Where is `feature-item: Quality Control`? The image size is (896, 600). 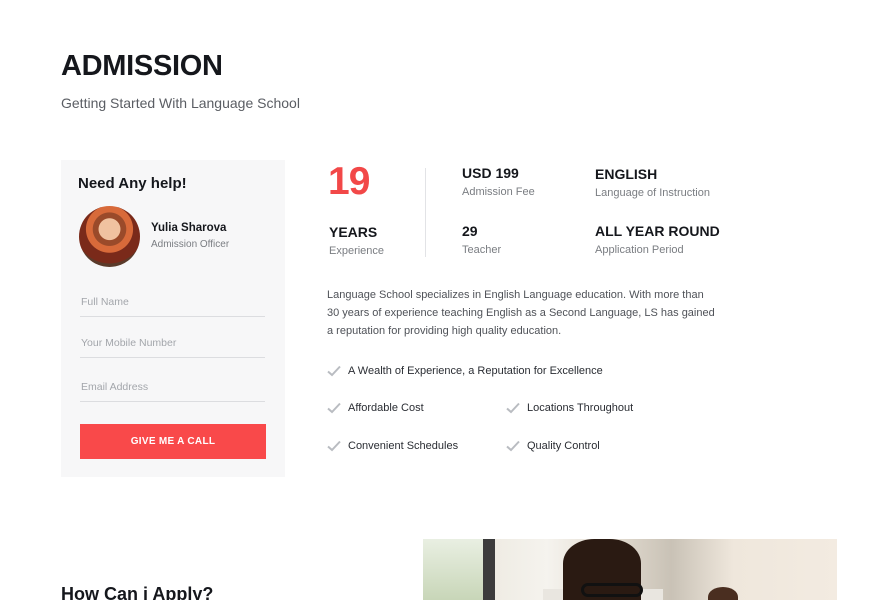
feature-item: Quality Control is located at coordinates (553, 446).